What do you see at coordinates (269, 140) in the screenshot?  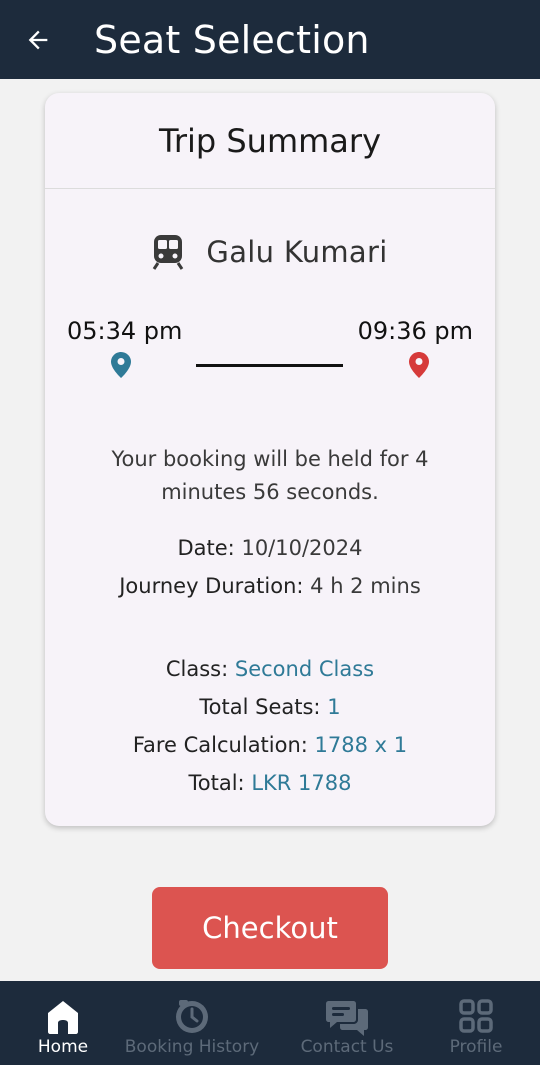 I see `card-title: Trip Summary` at bounding box center [269, 140].